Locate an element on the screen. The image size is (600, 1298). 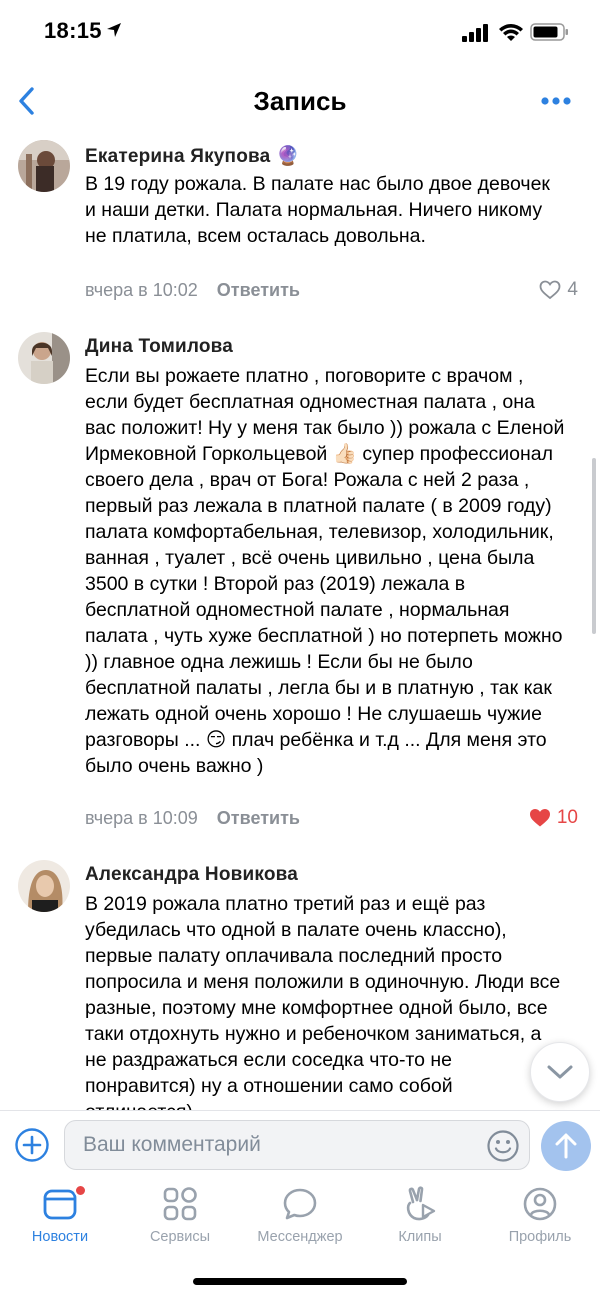
author-name: Дина Томилова is located at coordinates (159, 347).